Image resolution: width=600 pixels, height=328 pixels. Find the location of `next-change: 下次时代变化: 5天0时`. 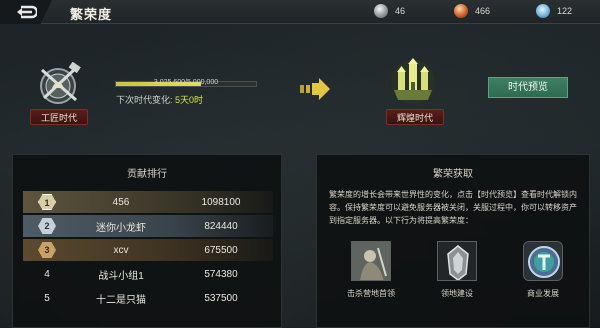

next-change: 下次时代变化: 5天0时 is located at coordinates (159, 99).